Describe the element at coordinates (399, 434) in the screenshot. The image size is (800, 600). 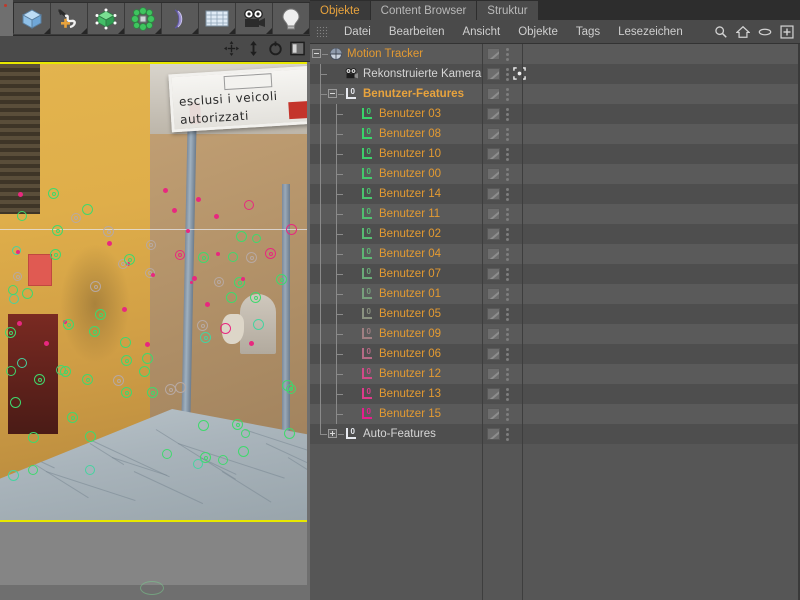
I see `object-label: Auto-Features` at that location.